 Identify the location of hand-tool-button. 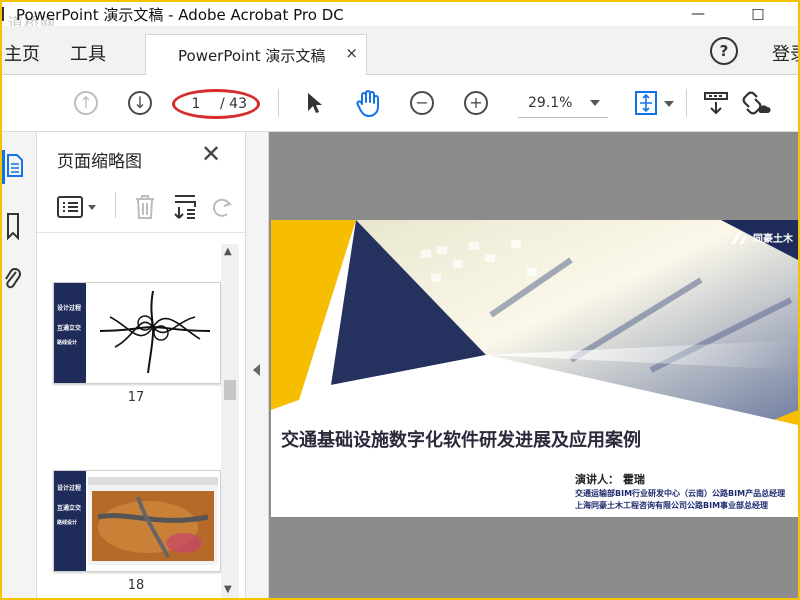
(368, 103).